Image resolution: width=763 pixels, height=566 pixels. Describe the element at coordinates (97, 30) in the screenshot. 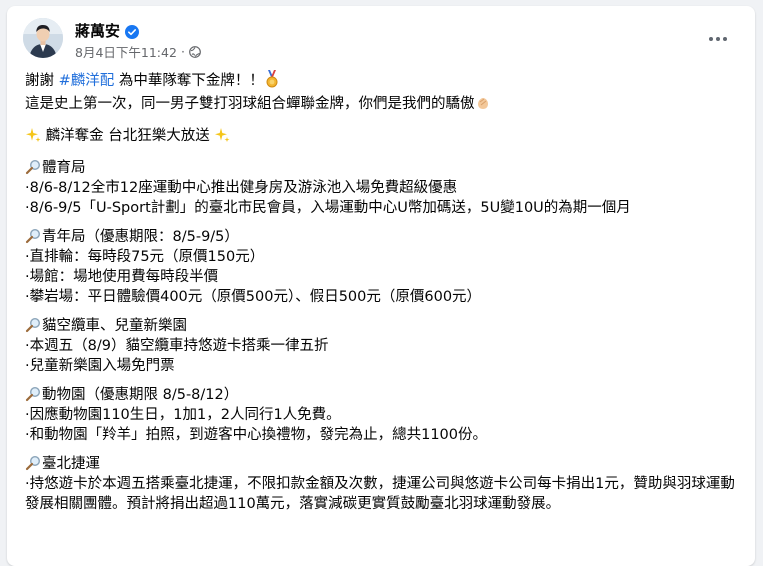

I see `author-name: 蔣萬安` at that location.